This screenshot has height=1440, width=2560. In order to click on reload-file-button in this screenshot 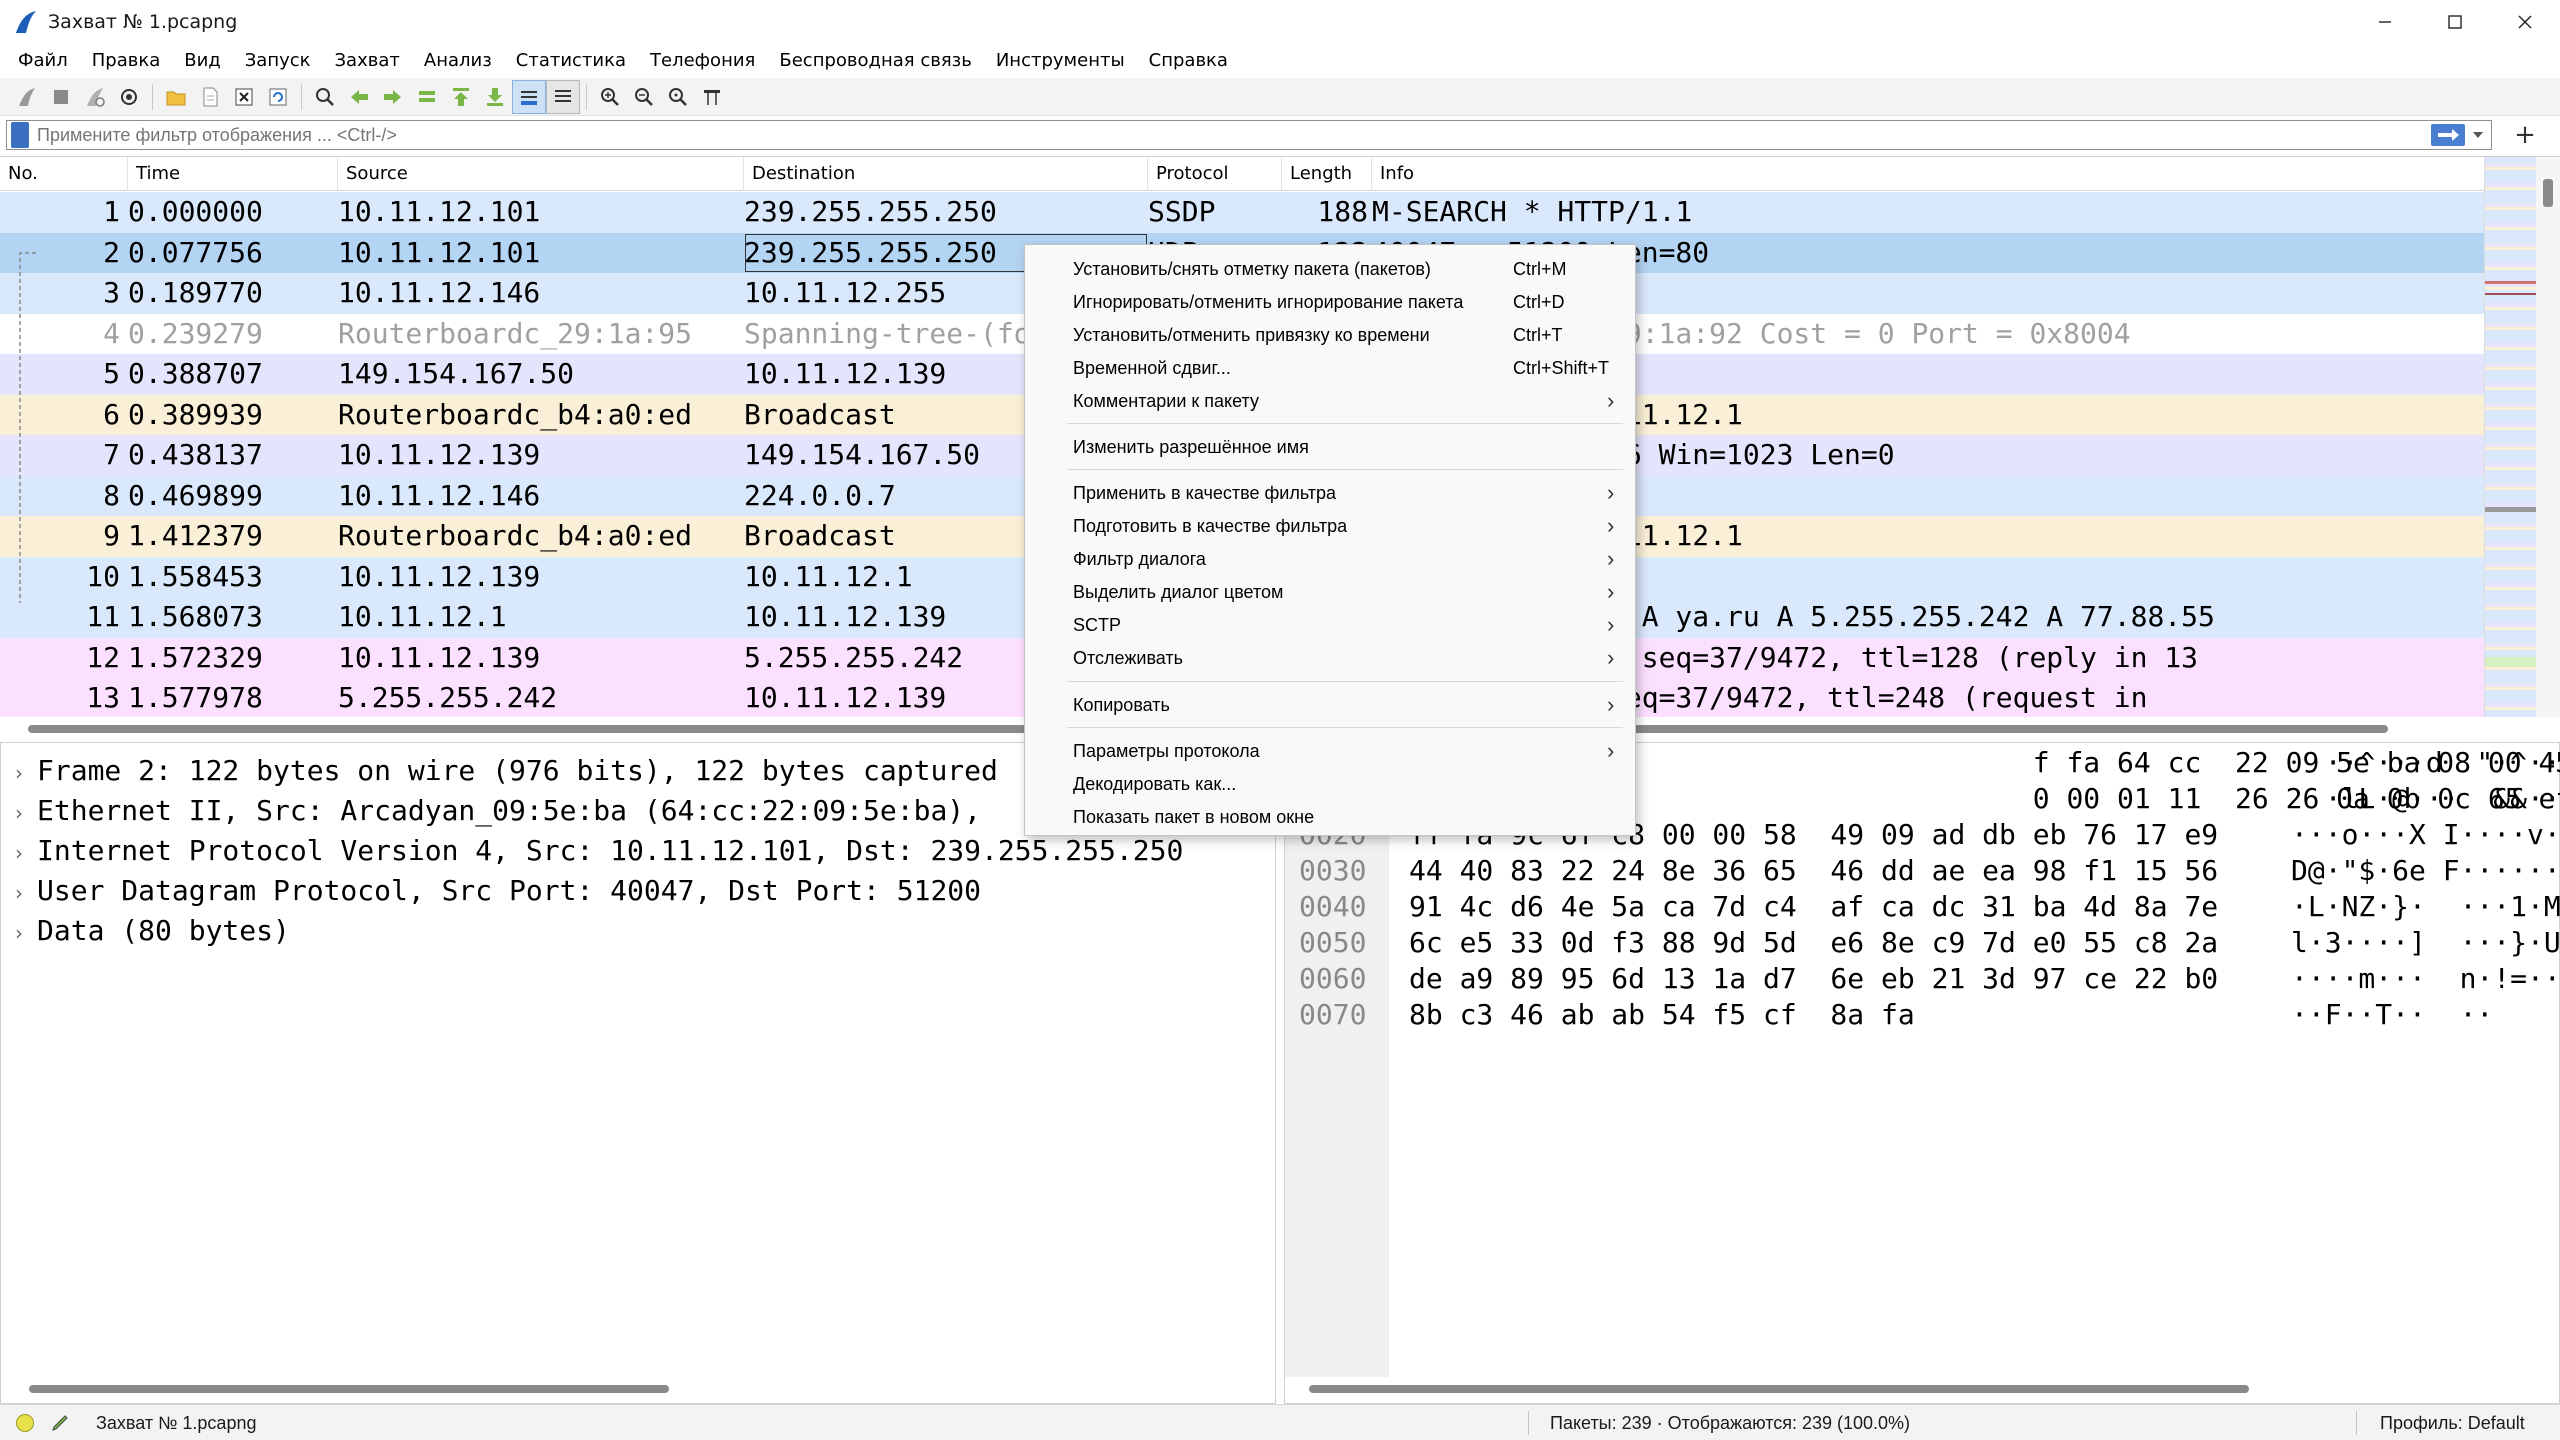, I will do `click(278, 97)`.